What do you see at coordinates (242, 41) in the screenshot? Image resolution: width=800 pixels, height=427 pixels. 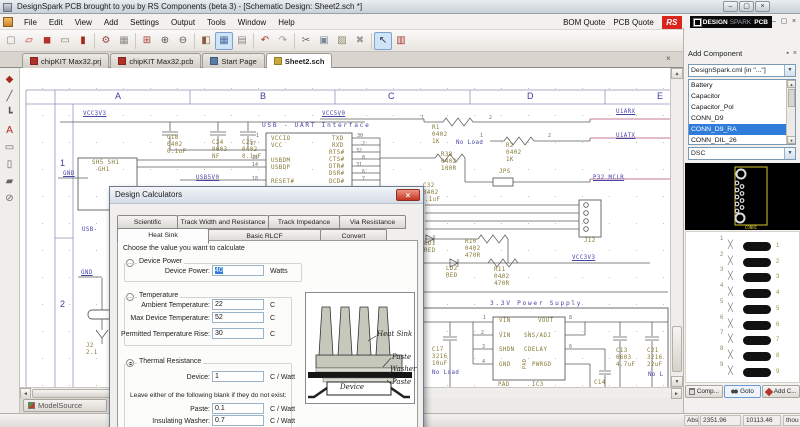 I see `screen-grab-button: ▤` at bounding box center [242, 41].